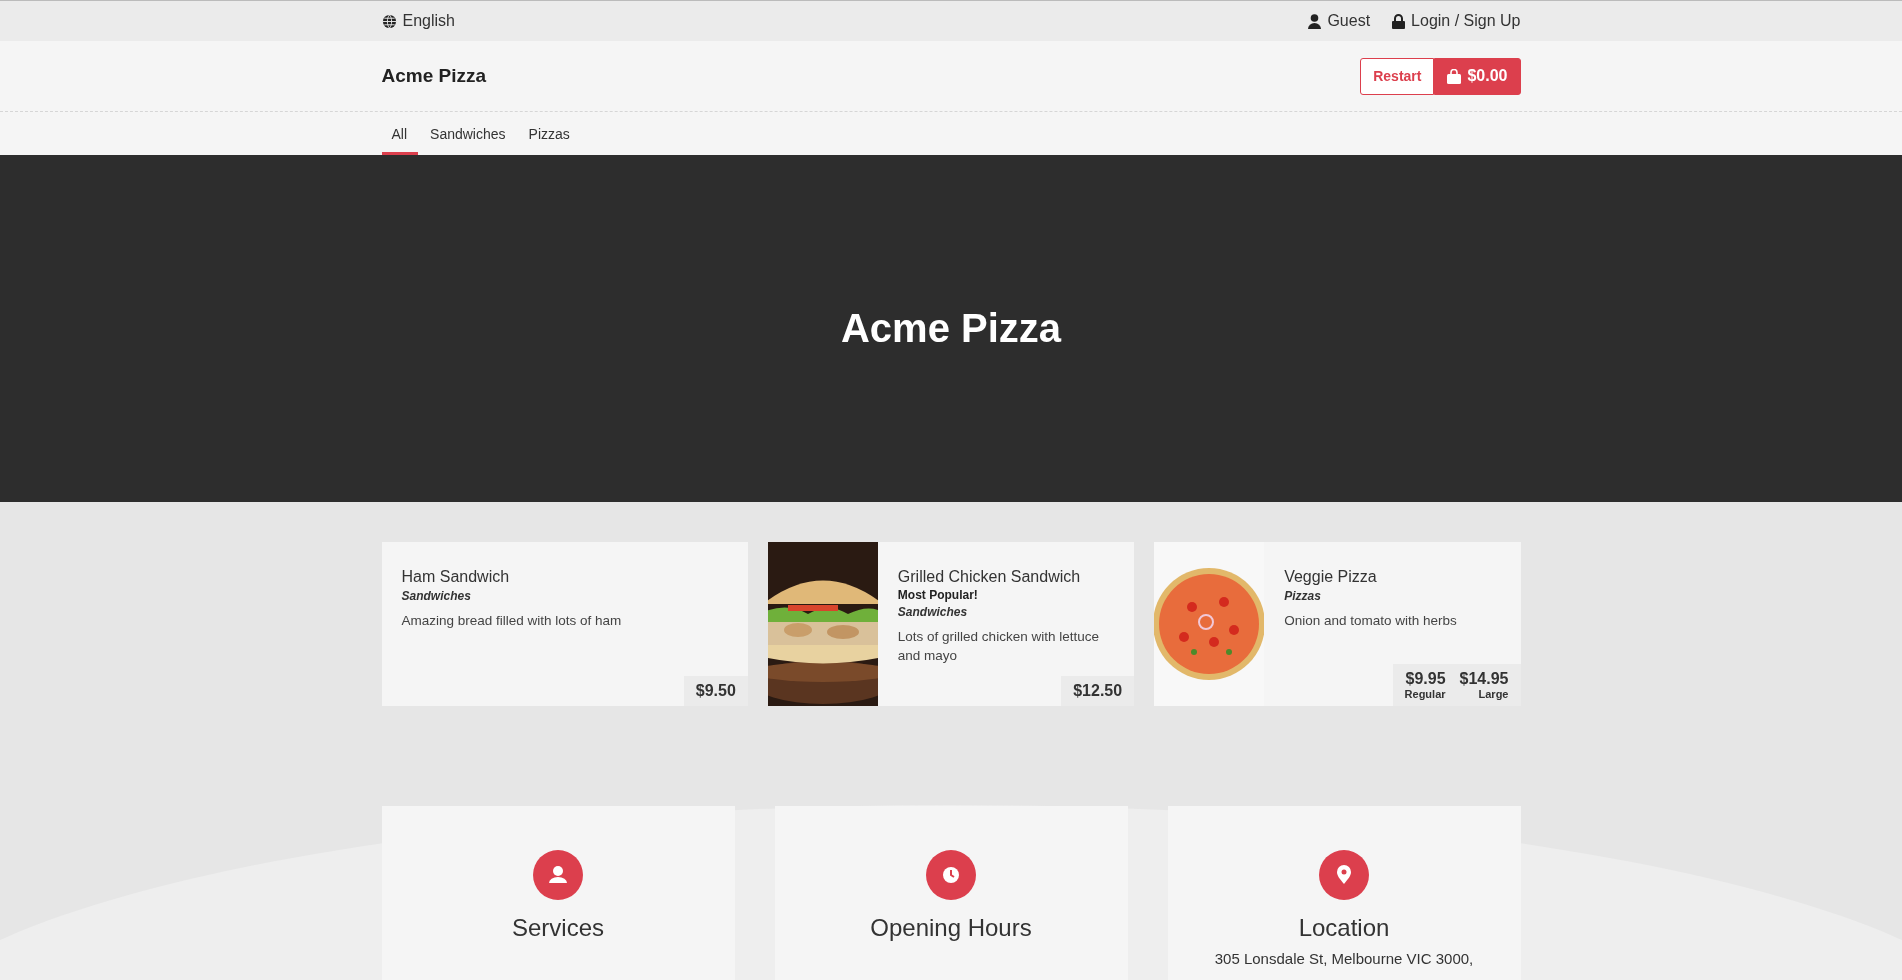  What do you see at coordinates (1344, 958) in the screenshot?
I see `address-text: 305 Lonsdale St, Melbourne VIC 3000,` at bounding box center [1344, 958].